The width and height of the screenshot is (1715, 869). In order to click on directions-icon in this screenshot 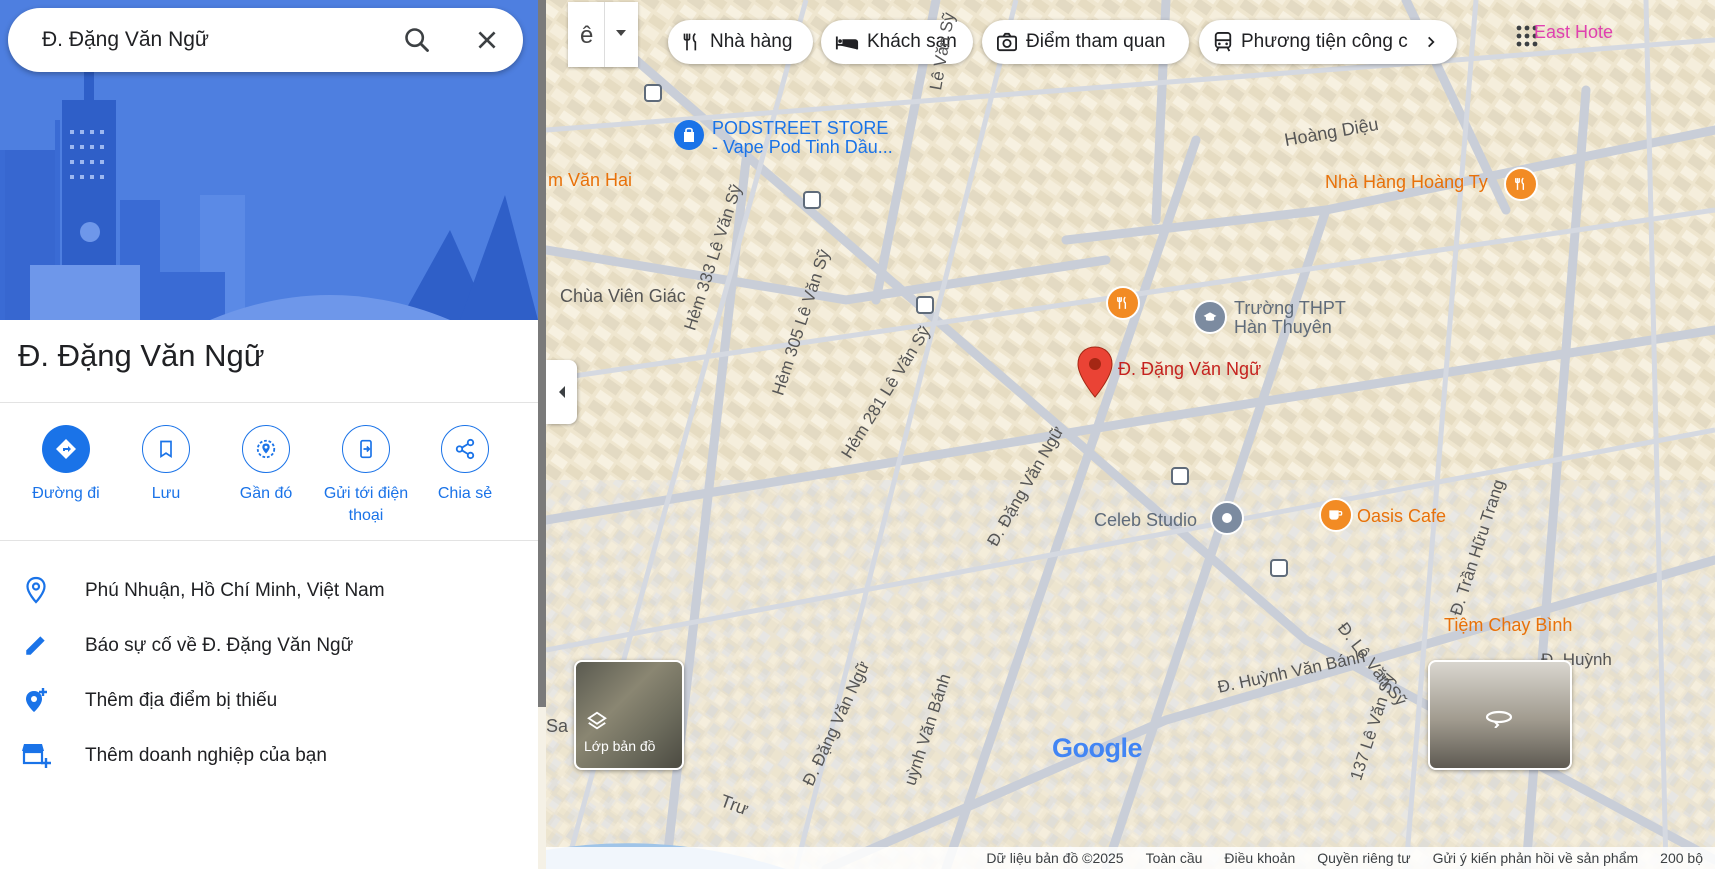, I will do `click(66, 449)`.